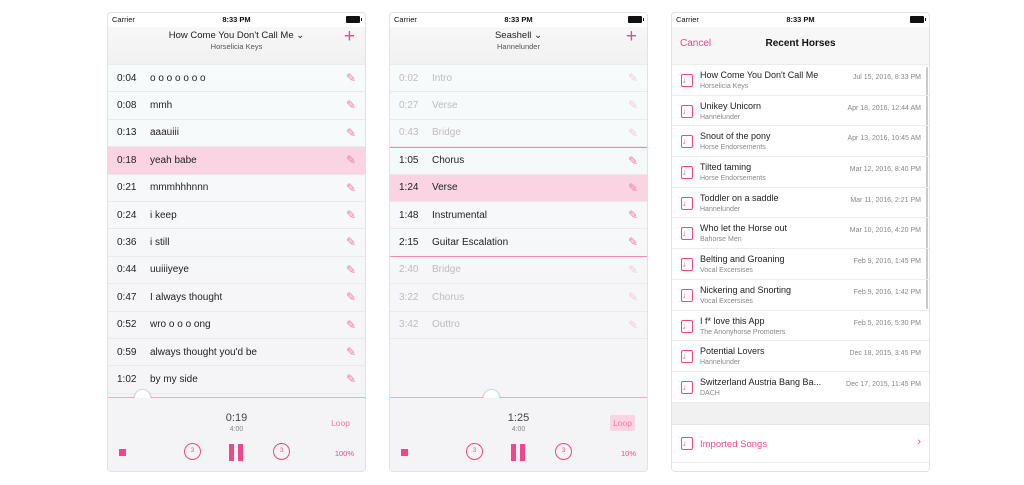 The height and width of the screenshot is (485, 1024). What do you see at coordinates (518, 34) in the screenshot?
I see `song-title-button: Seashell ⌄` at bounding box center [518, 34].